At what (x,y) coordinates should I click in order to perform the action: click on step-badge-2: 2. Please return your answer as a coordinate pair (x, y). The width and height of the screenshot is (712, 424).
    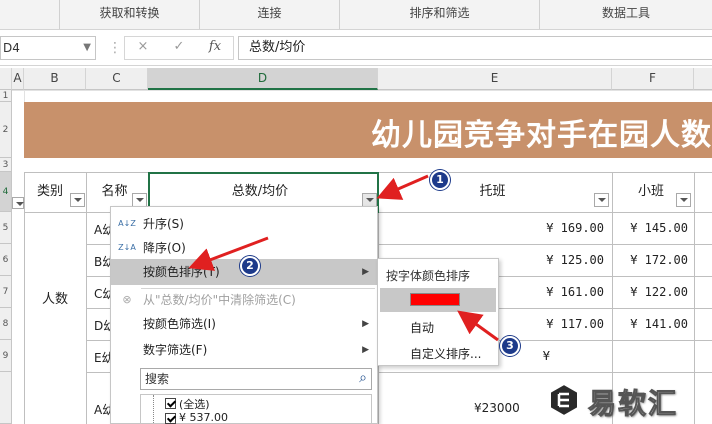
    Looking at the image, I should click on (250, 266).